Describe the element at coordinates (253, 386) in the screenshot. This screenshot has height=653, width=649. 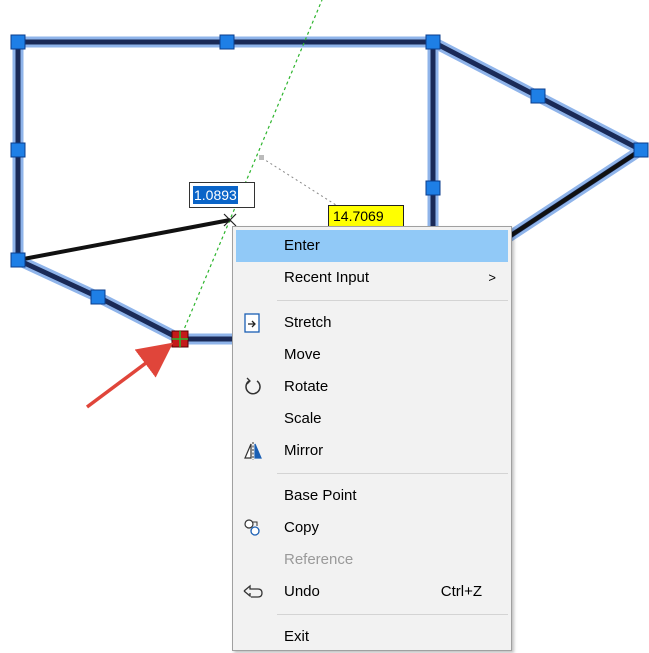
I see `rotate-icon` at that location.